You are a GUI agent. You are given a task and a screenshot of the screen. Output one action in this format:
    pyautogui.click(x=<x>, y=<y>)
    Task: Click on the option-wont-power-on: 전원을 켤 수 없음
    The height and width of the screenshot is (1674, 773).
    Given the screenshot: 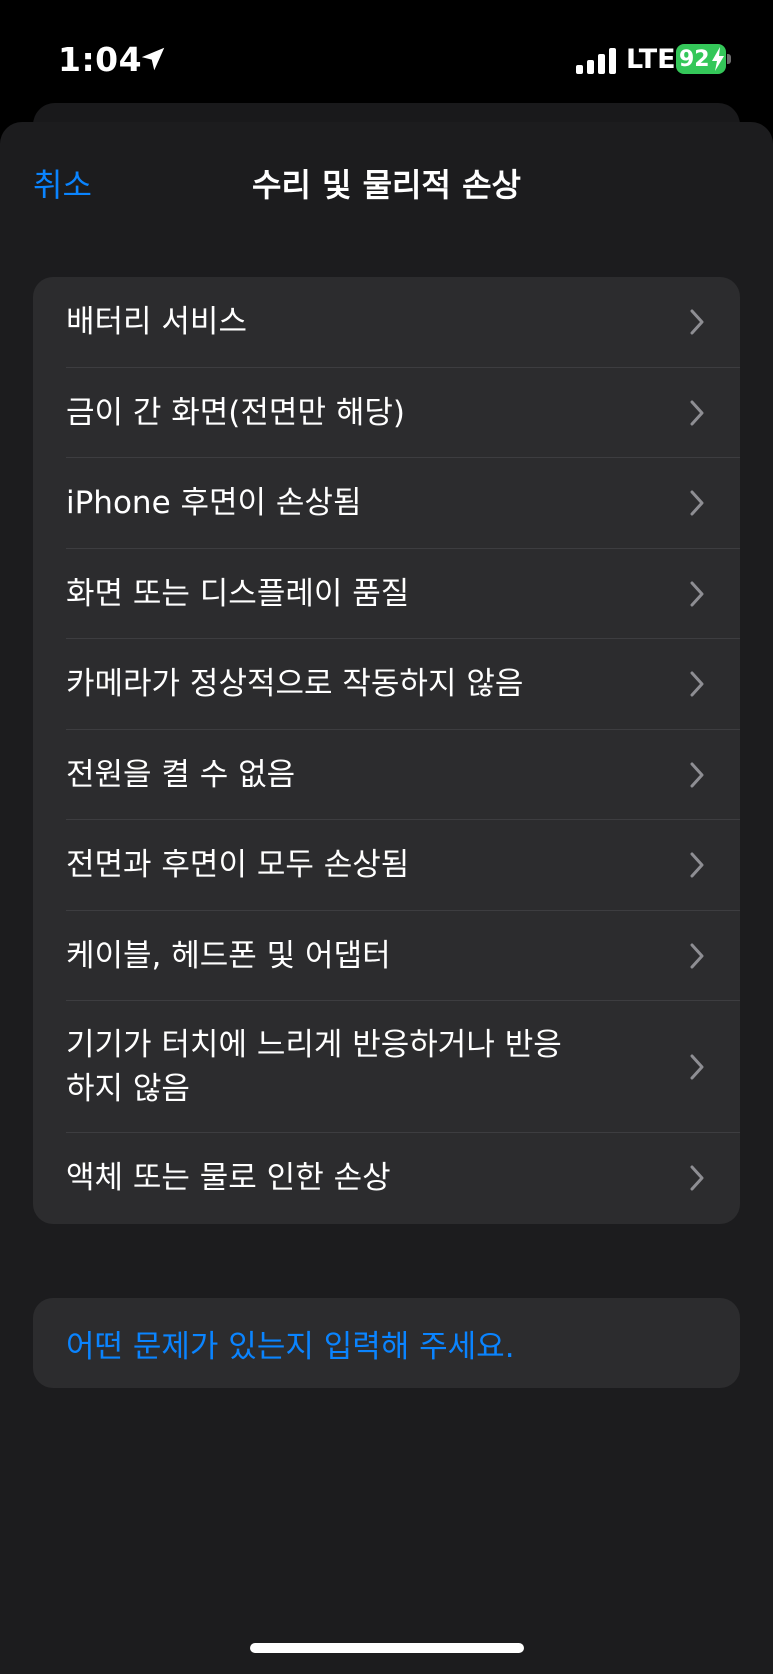 What is the action you would take?
    pyautogui.click(x=386, y=775)
    